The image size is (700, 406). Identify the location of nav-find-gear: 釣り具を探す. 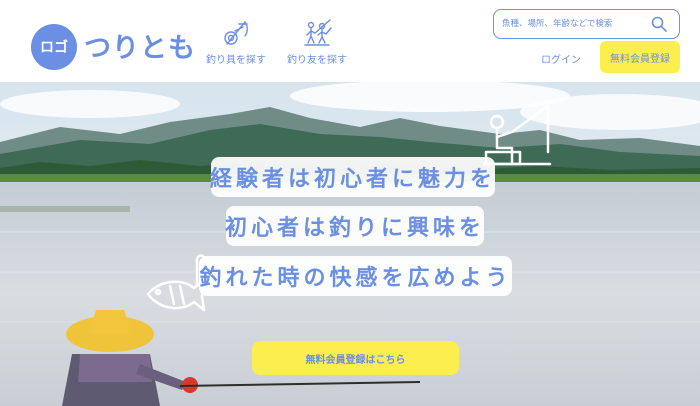
(236, 43).